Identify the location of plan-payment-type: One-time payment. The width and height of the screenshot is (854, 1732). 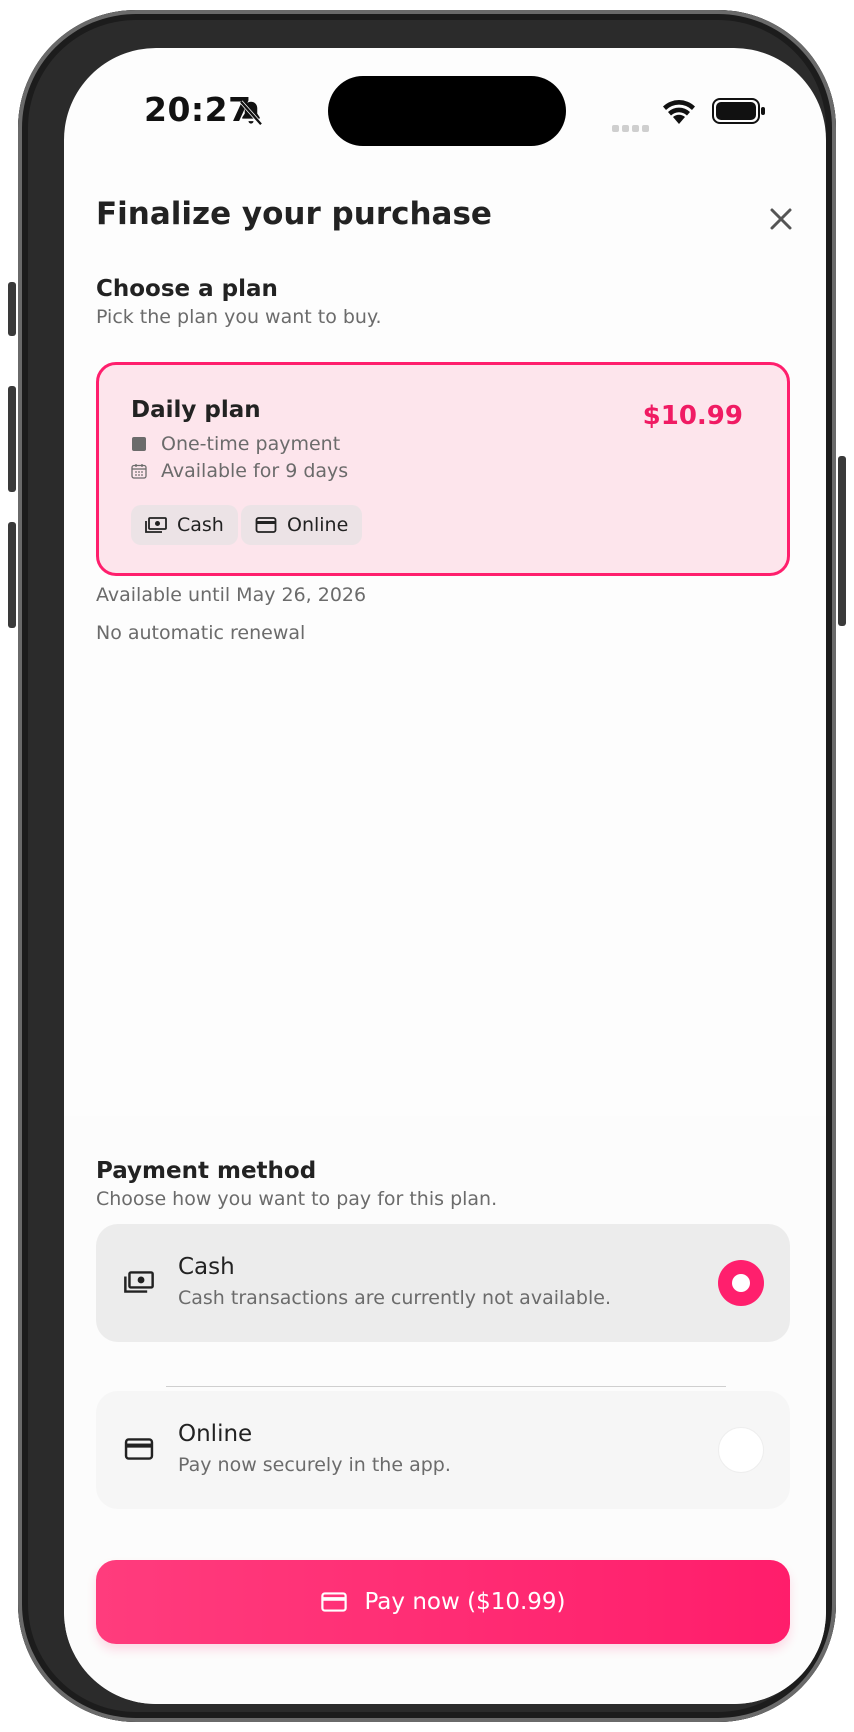
(235, 444).